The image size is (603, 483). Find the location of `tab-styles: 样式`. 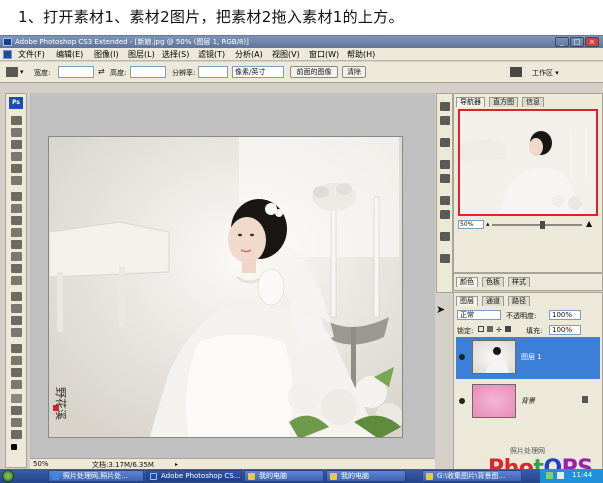

tab-styles: 样式 is located at coordinates (519, 282).